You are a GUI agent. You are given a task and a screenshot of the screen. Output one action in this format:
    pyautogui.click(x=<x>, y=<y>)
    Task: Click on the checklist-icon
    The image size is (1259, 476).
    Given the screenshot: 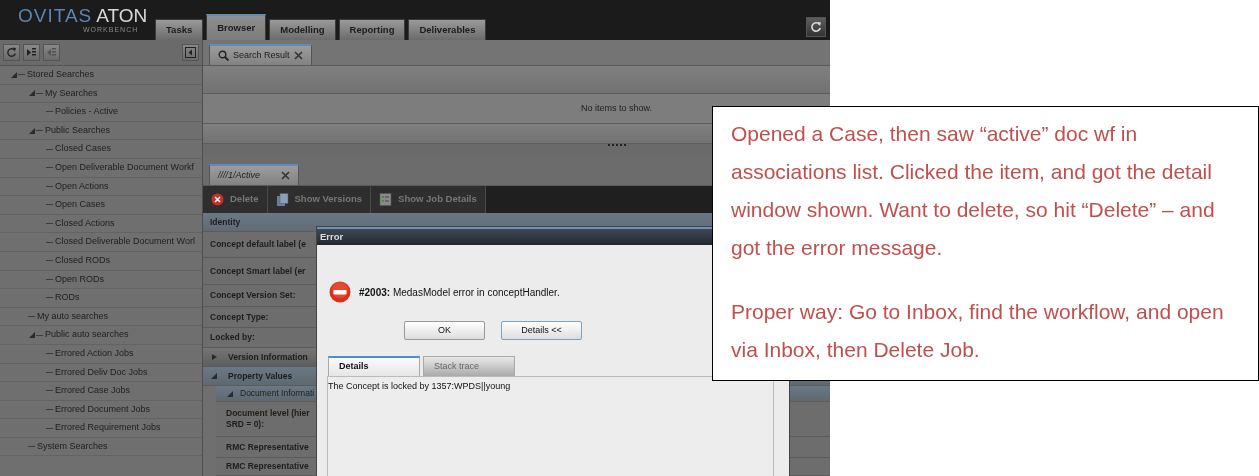 What is the action you would take?
    pyautogui.click(x=386, y=199)
    